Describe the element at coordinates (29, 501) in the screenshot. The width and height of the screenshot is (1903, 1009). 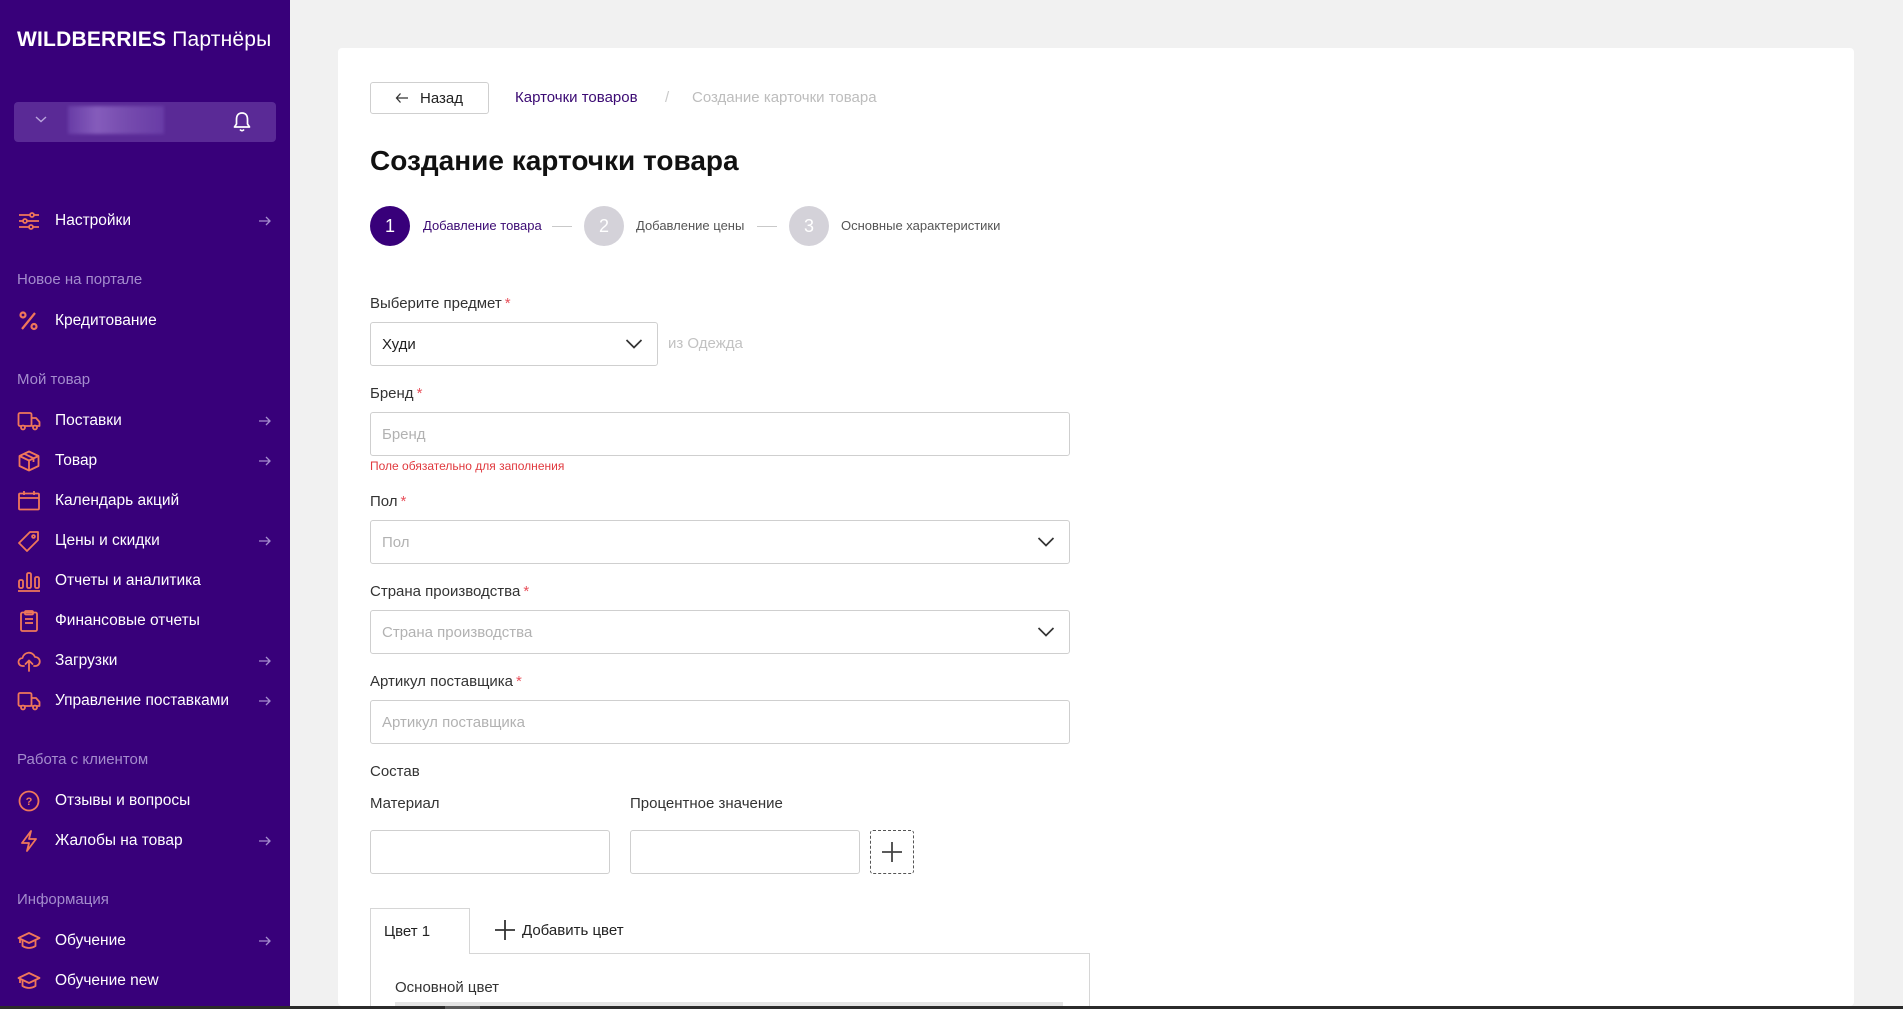
I see `calendar-icon` at that location.